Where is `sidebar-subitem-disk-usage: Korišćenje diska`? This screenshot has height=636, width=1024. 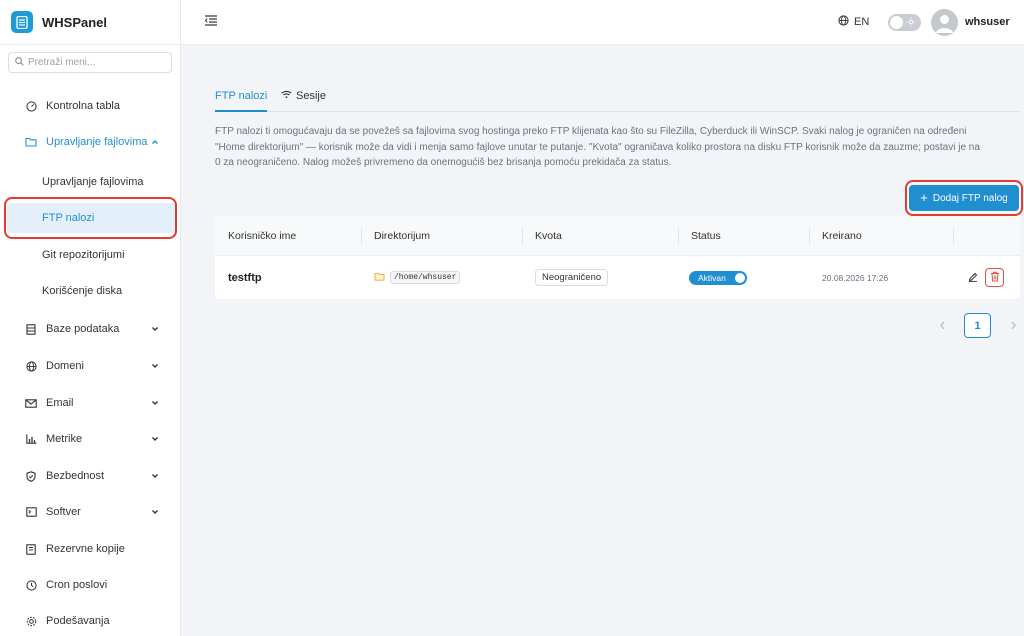
sidebar-subitem-disk-usage: Korišćenje diska is located at coordinates (90, 291).